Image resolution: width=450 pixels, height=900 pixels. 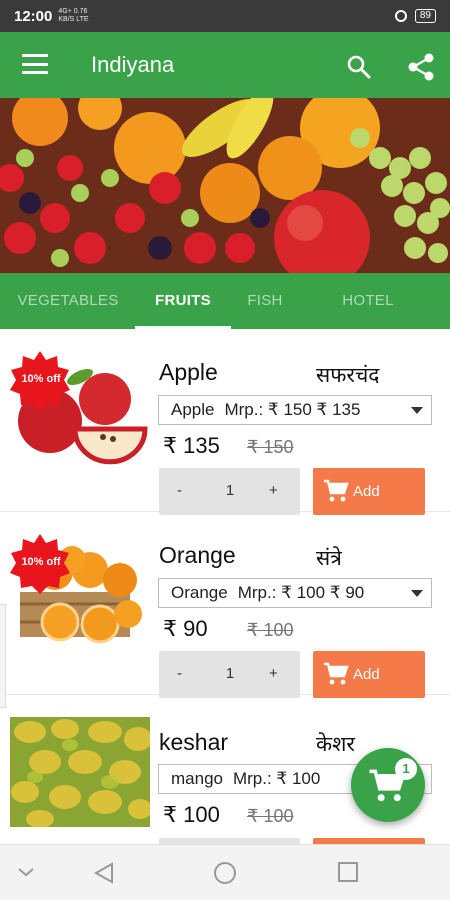 What do you see at coordinates (26, 872) in the screenshot?
I see `chevron-down-icon` at bounding box center [26, 872].